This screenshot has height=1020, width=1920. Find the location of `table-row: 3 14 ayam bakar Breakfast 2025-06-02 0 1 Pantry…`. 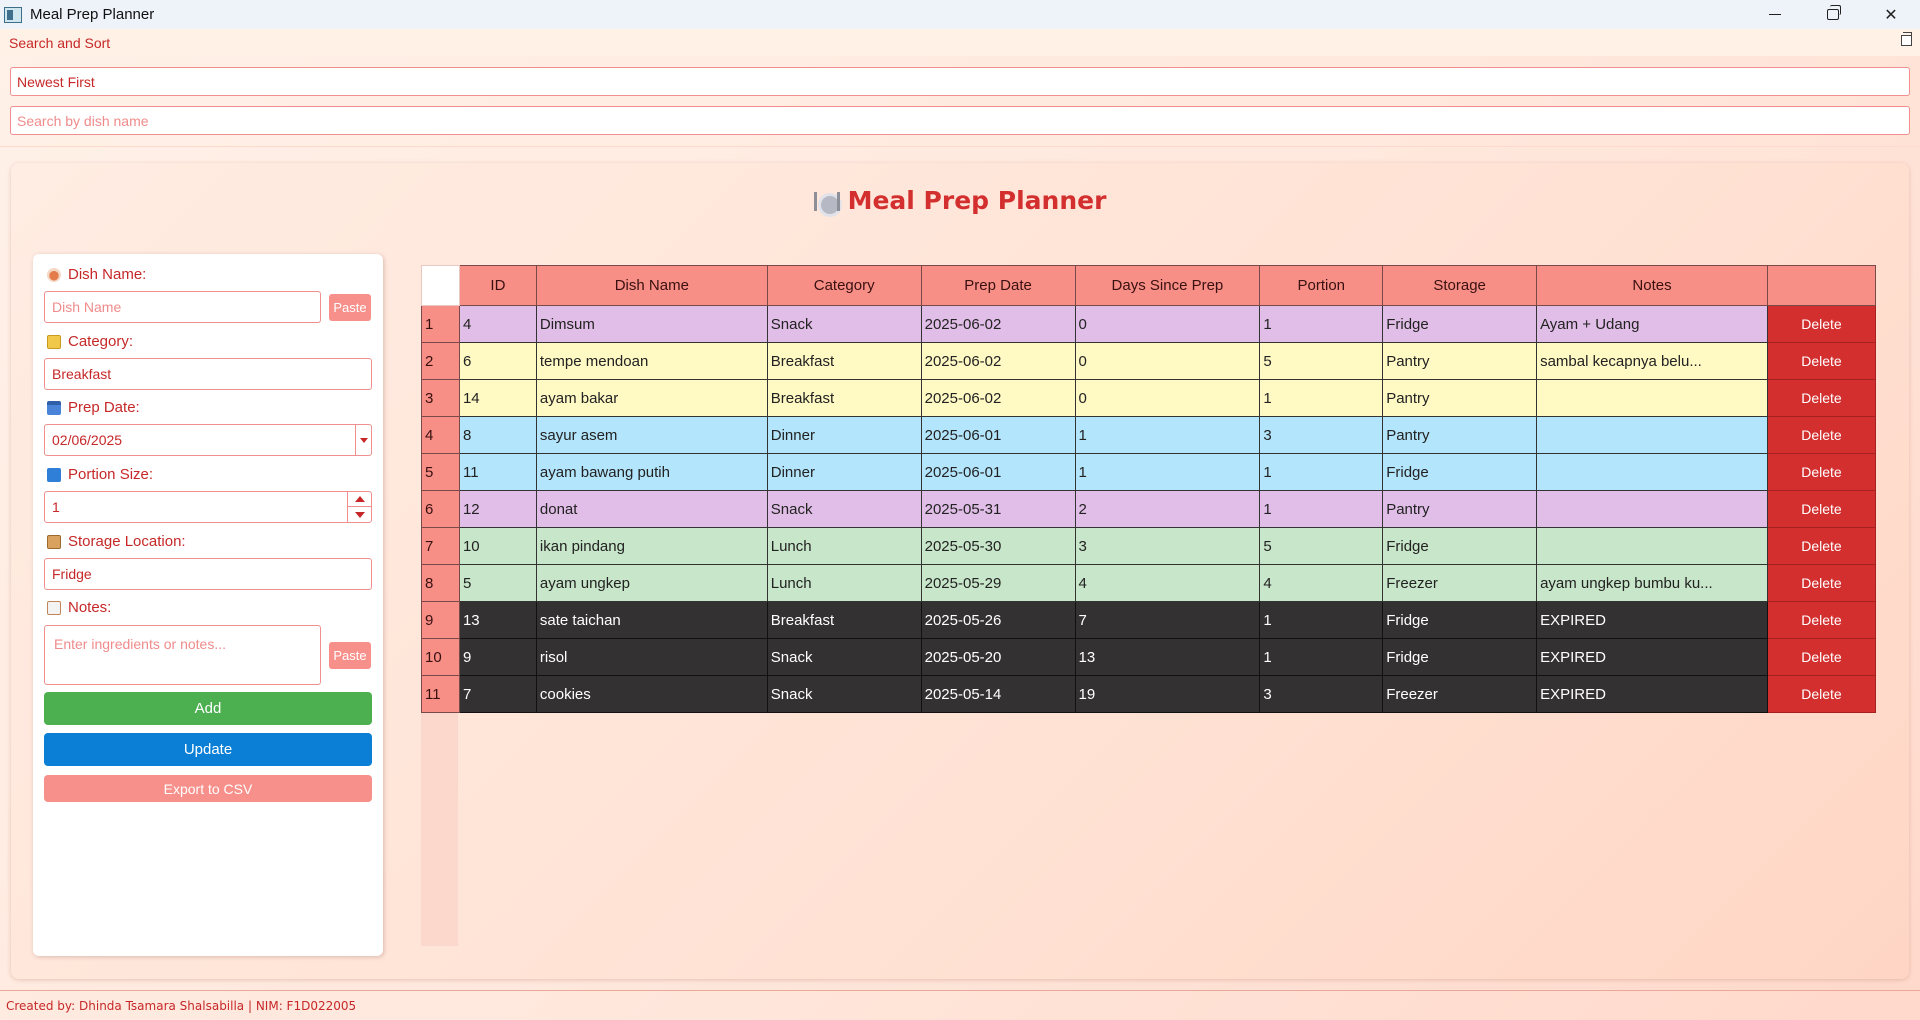

table-row: 3 14 ayam bakar Breakfast 2025-06-02 0 1 Pantry… is located at coordinates (1149, 398).